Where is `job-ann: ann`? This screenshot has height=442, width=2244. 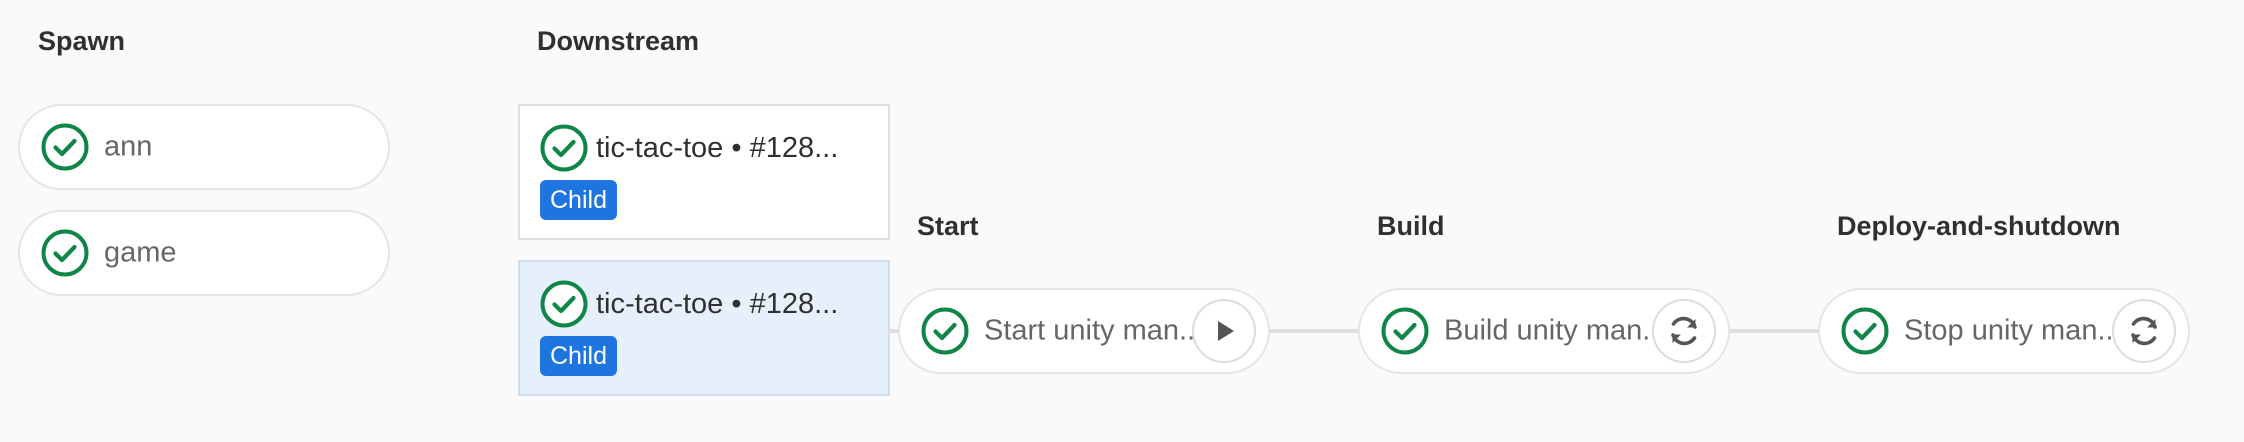
job-ann: ann is located at coordinates (204, 147).